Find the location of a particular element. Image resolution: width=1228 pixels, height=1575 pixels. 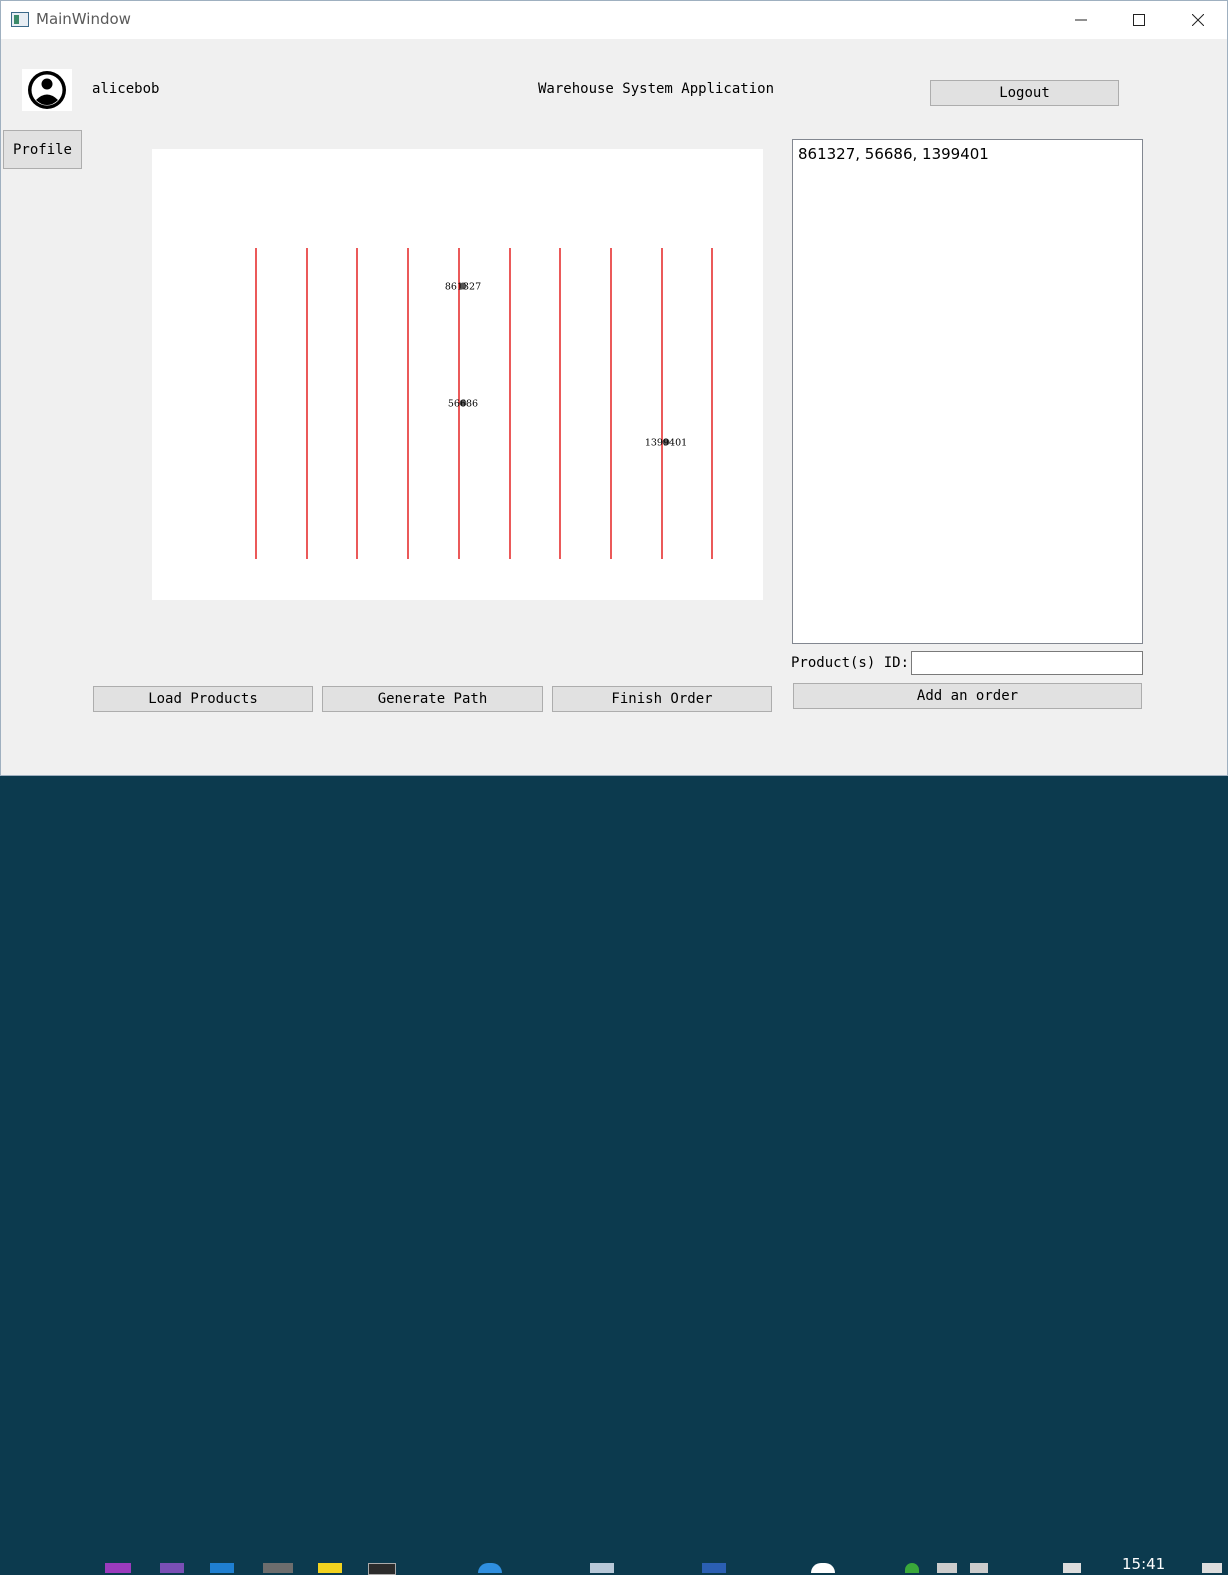

product-label: 861327 is located at coordinates (463, 287).